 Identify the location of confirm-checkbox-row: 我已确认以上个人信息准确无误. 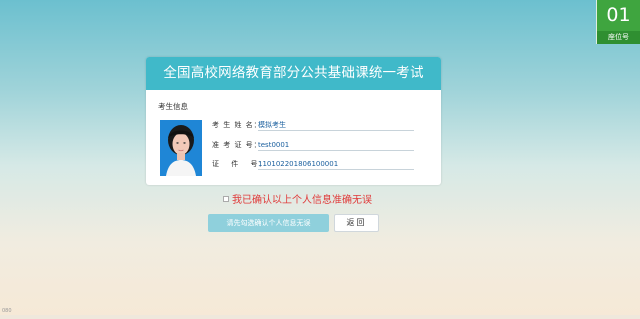
(297, 201).